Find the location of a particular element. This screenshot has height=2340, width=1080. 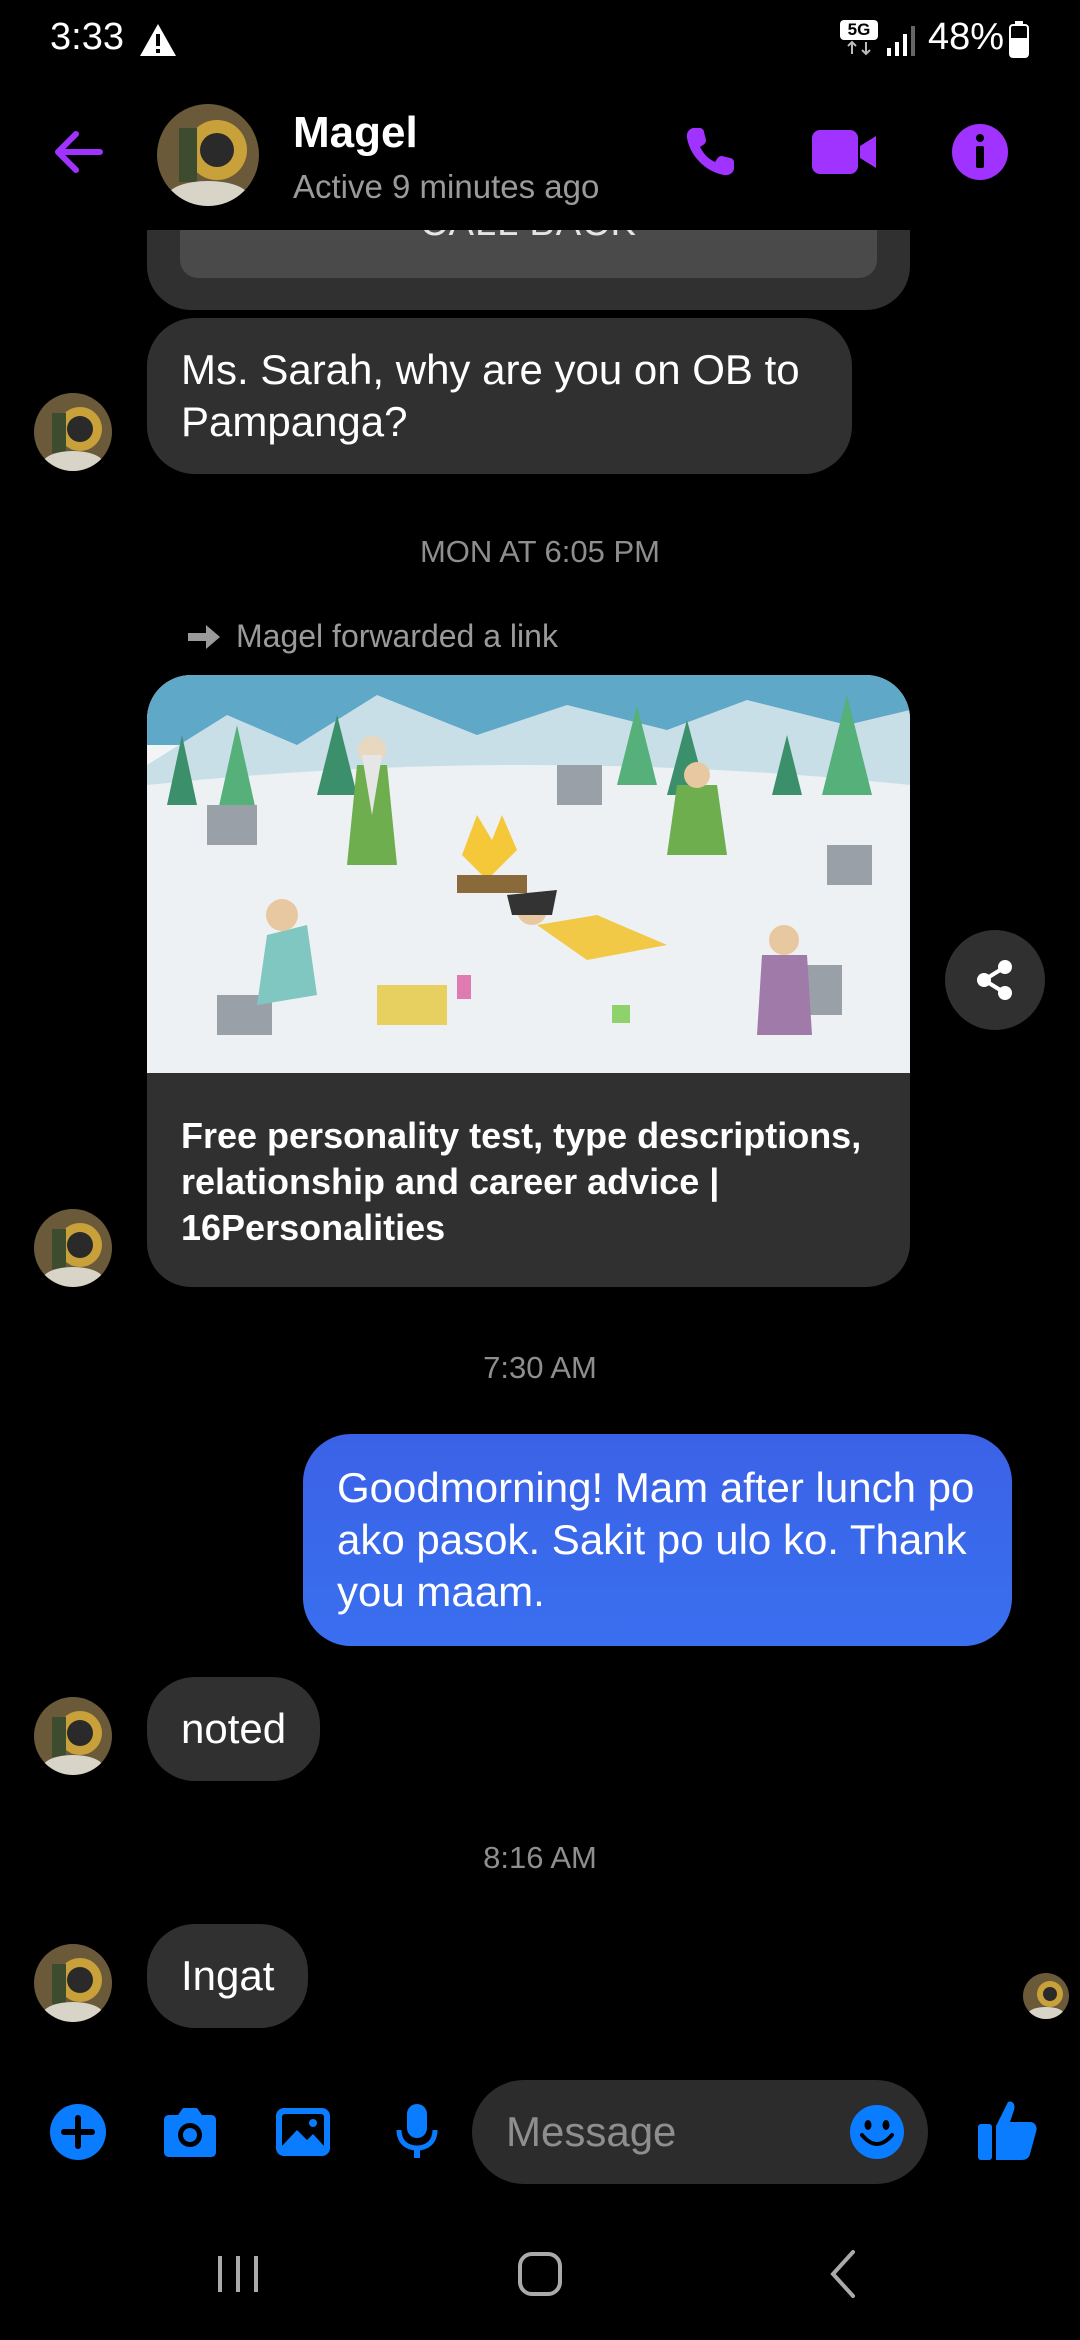

plus-icon is located at coordinates (78, 2132).